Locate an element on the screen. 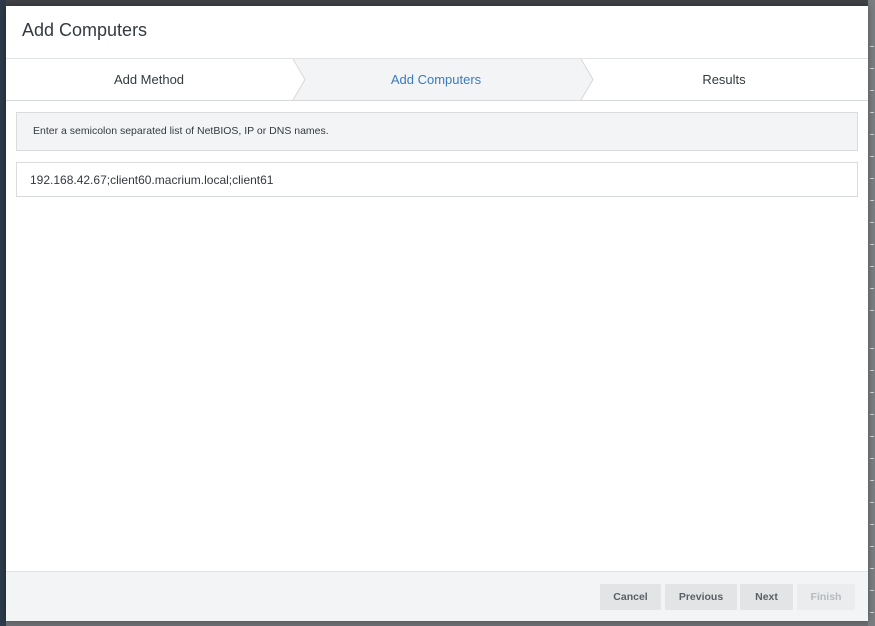 The width and height of the screenshot is (875, 626). step-add-method: Add Method is located at coordinates (149, 79).